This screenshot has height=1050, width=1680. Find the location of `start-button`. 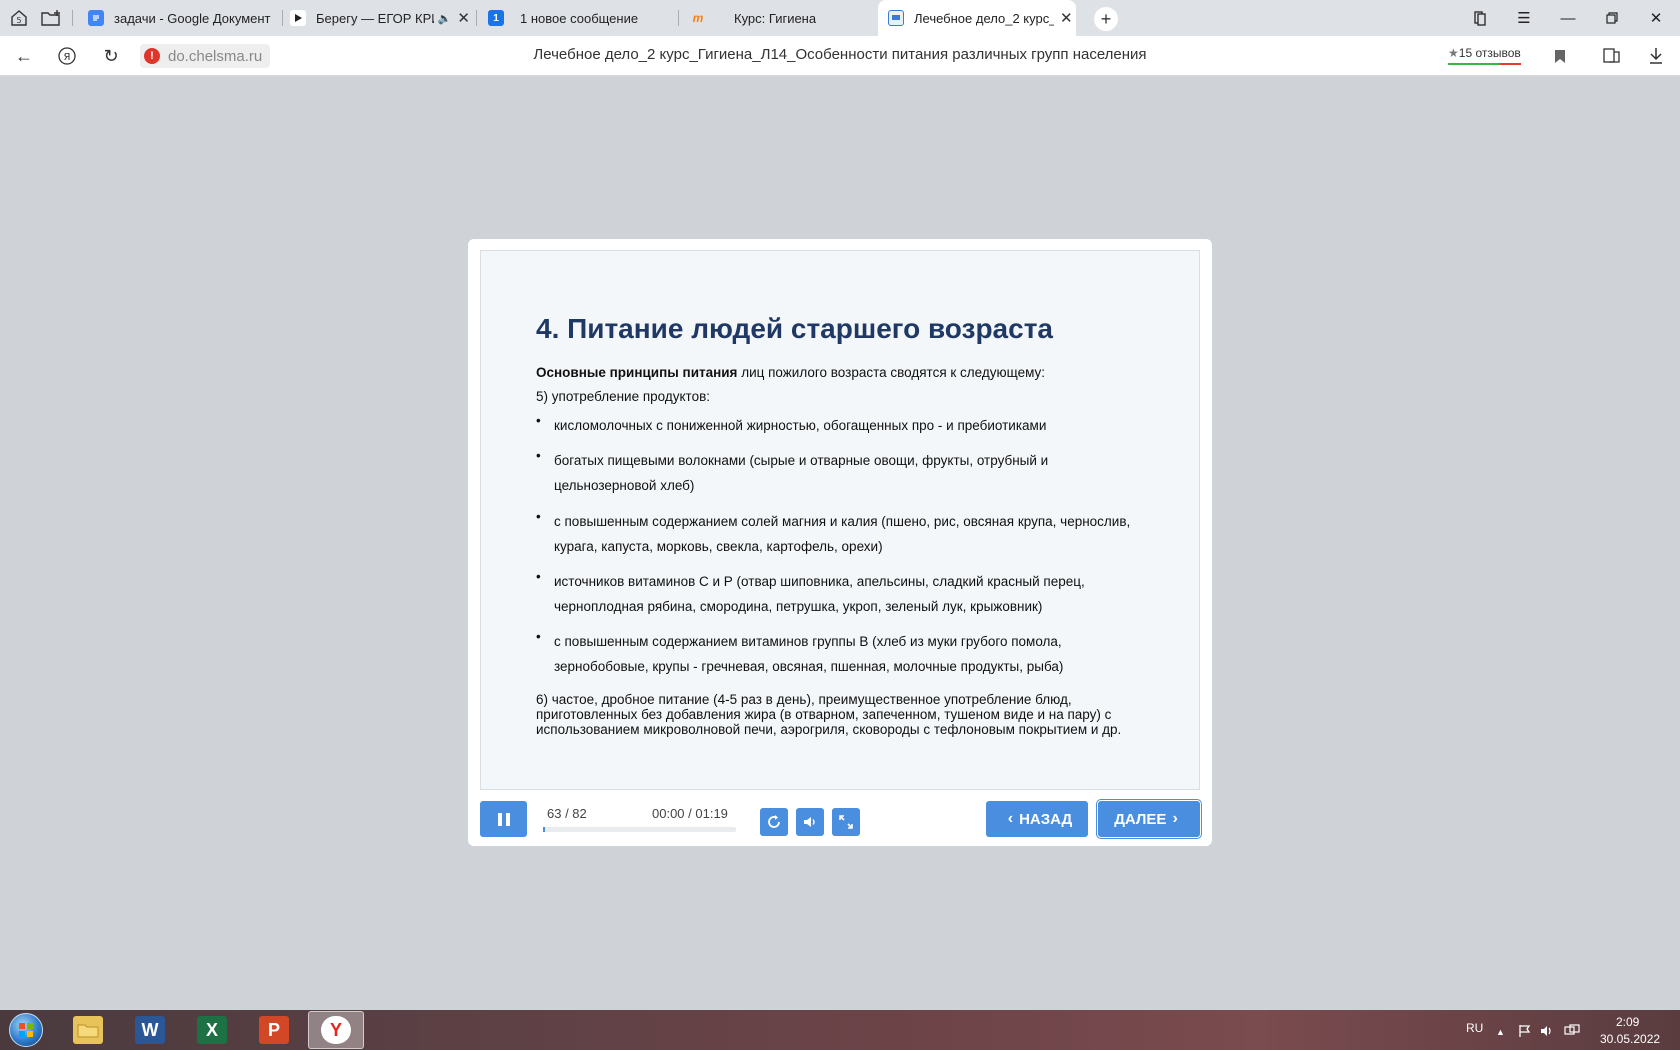

start-button is located at coordinates (26, 1030).